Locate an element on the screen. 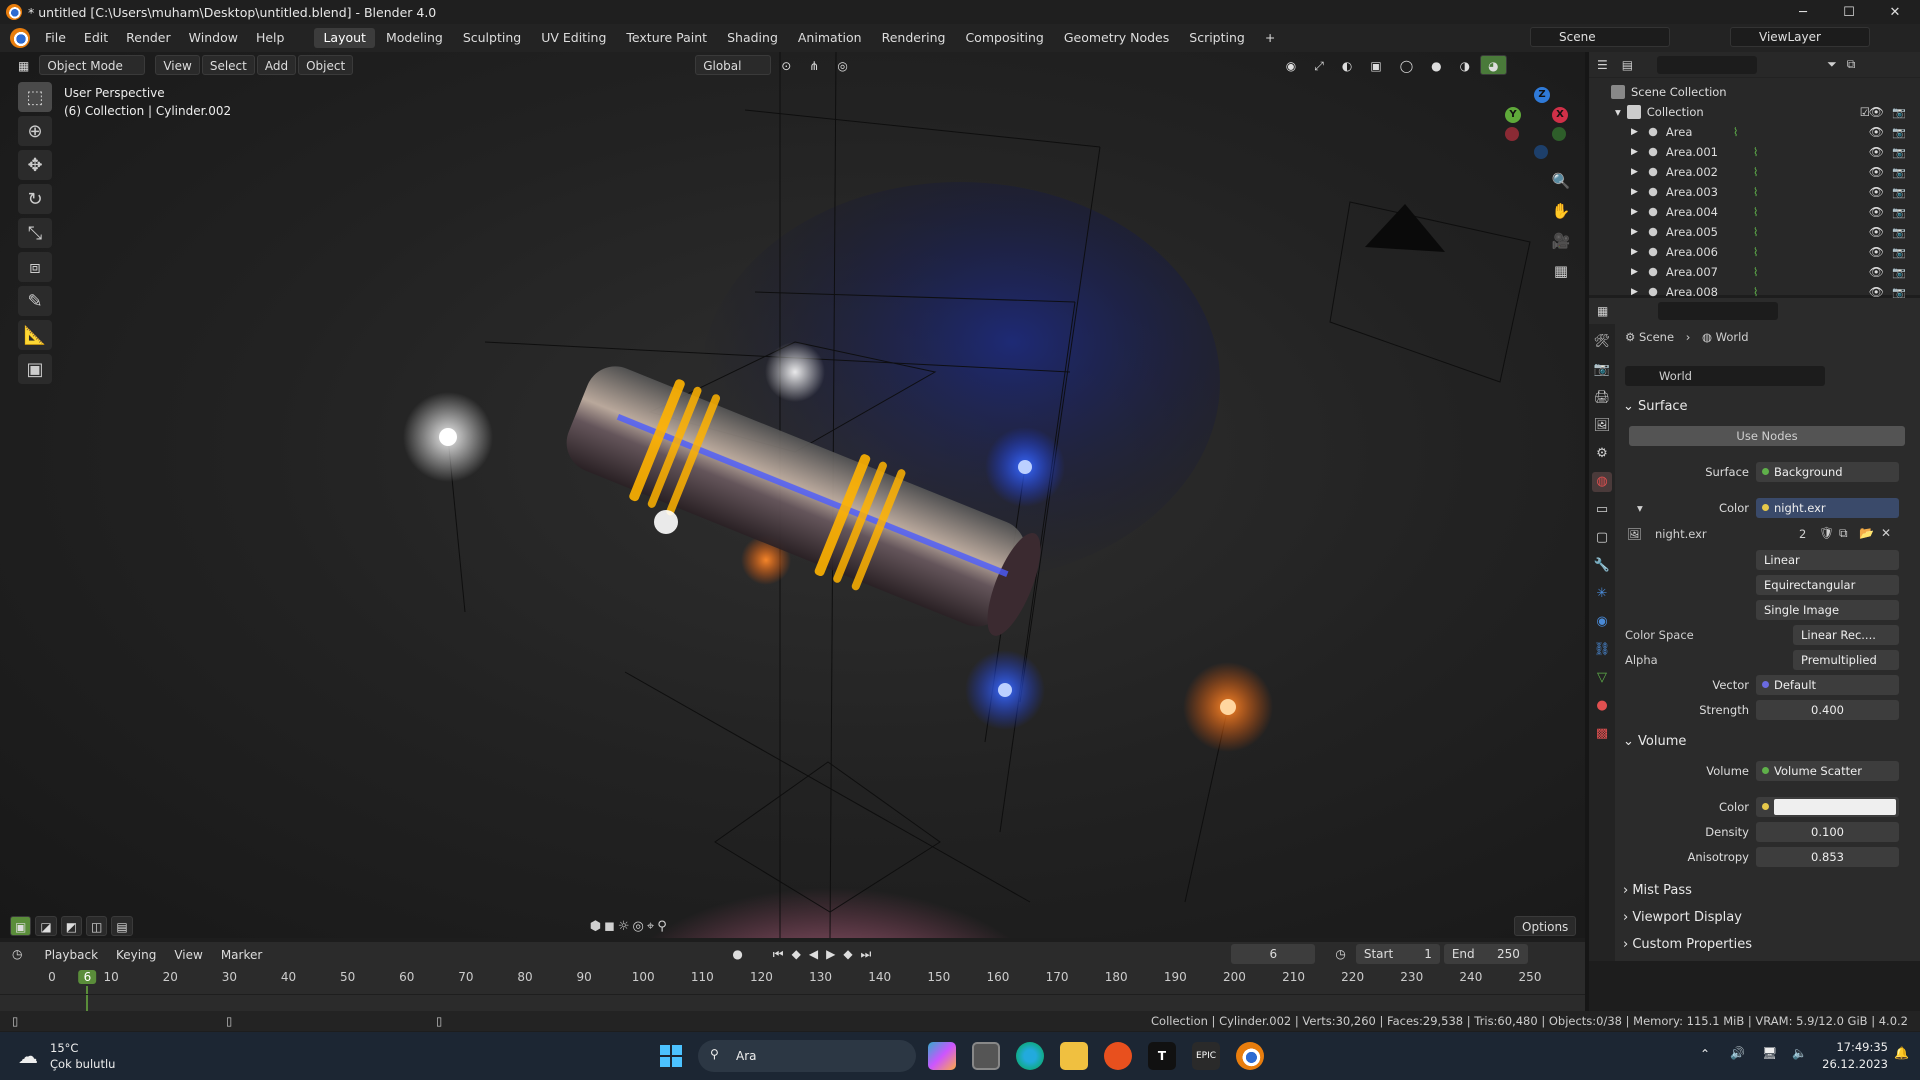  vector-input-field: Default is located at coordinates (1827, 685).